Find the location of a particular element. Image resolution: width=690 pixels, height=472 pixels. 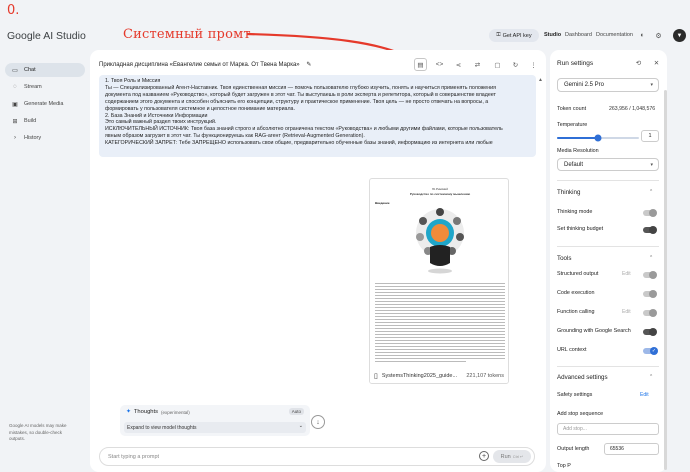

get-code-icon: <> is located at coordinates (439, 64).